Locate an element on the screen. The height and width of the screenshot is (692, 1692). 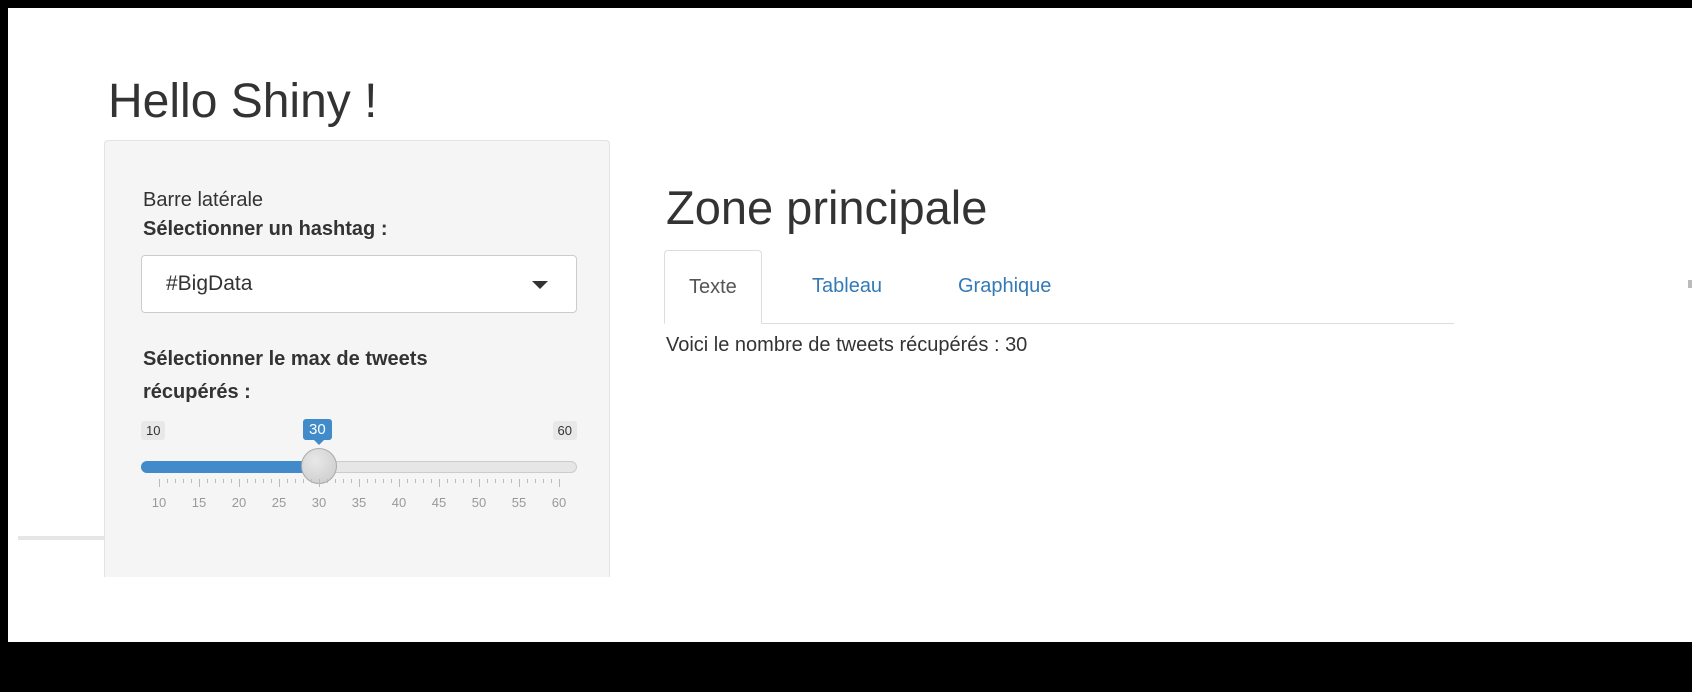
slider-tick-label: 30 is located at coordinates (319, 502).